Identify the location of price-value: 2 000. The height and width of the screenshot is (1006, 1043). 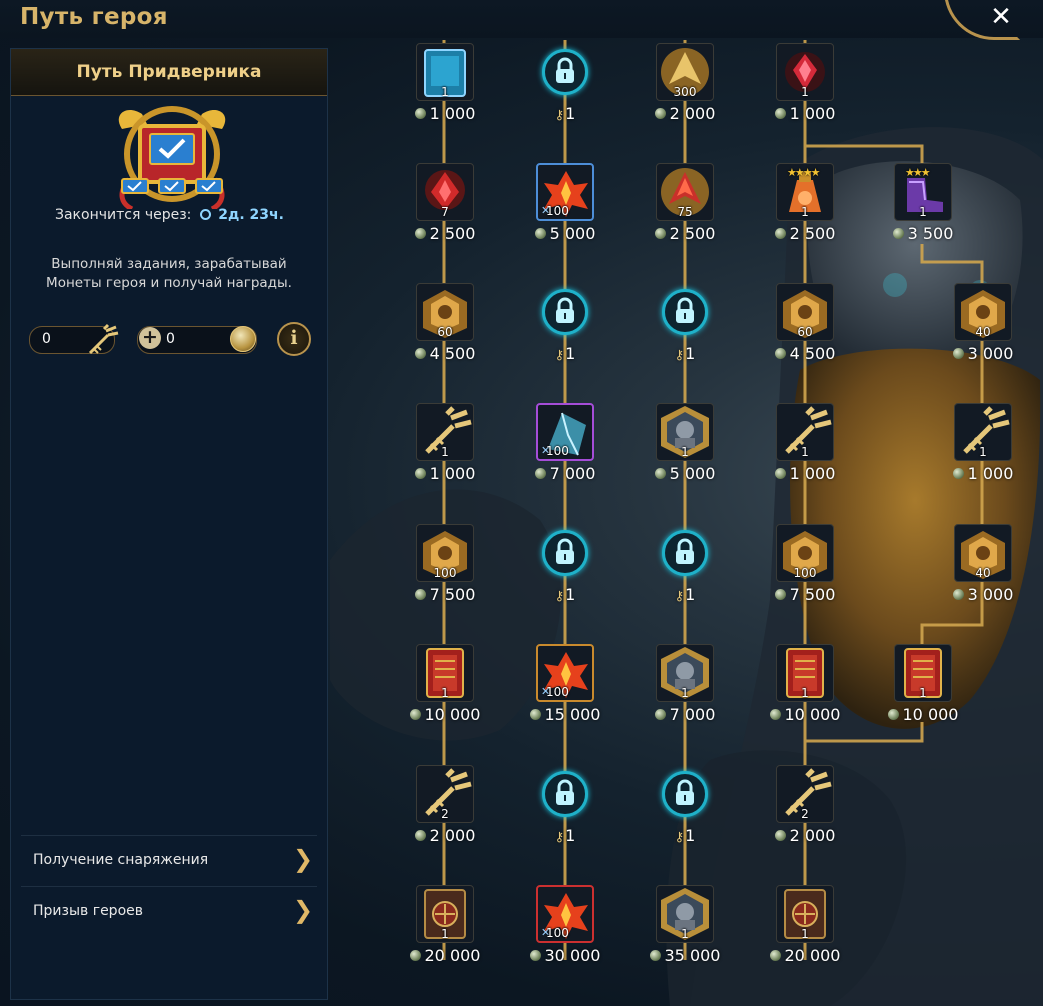
(452, 835).